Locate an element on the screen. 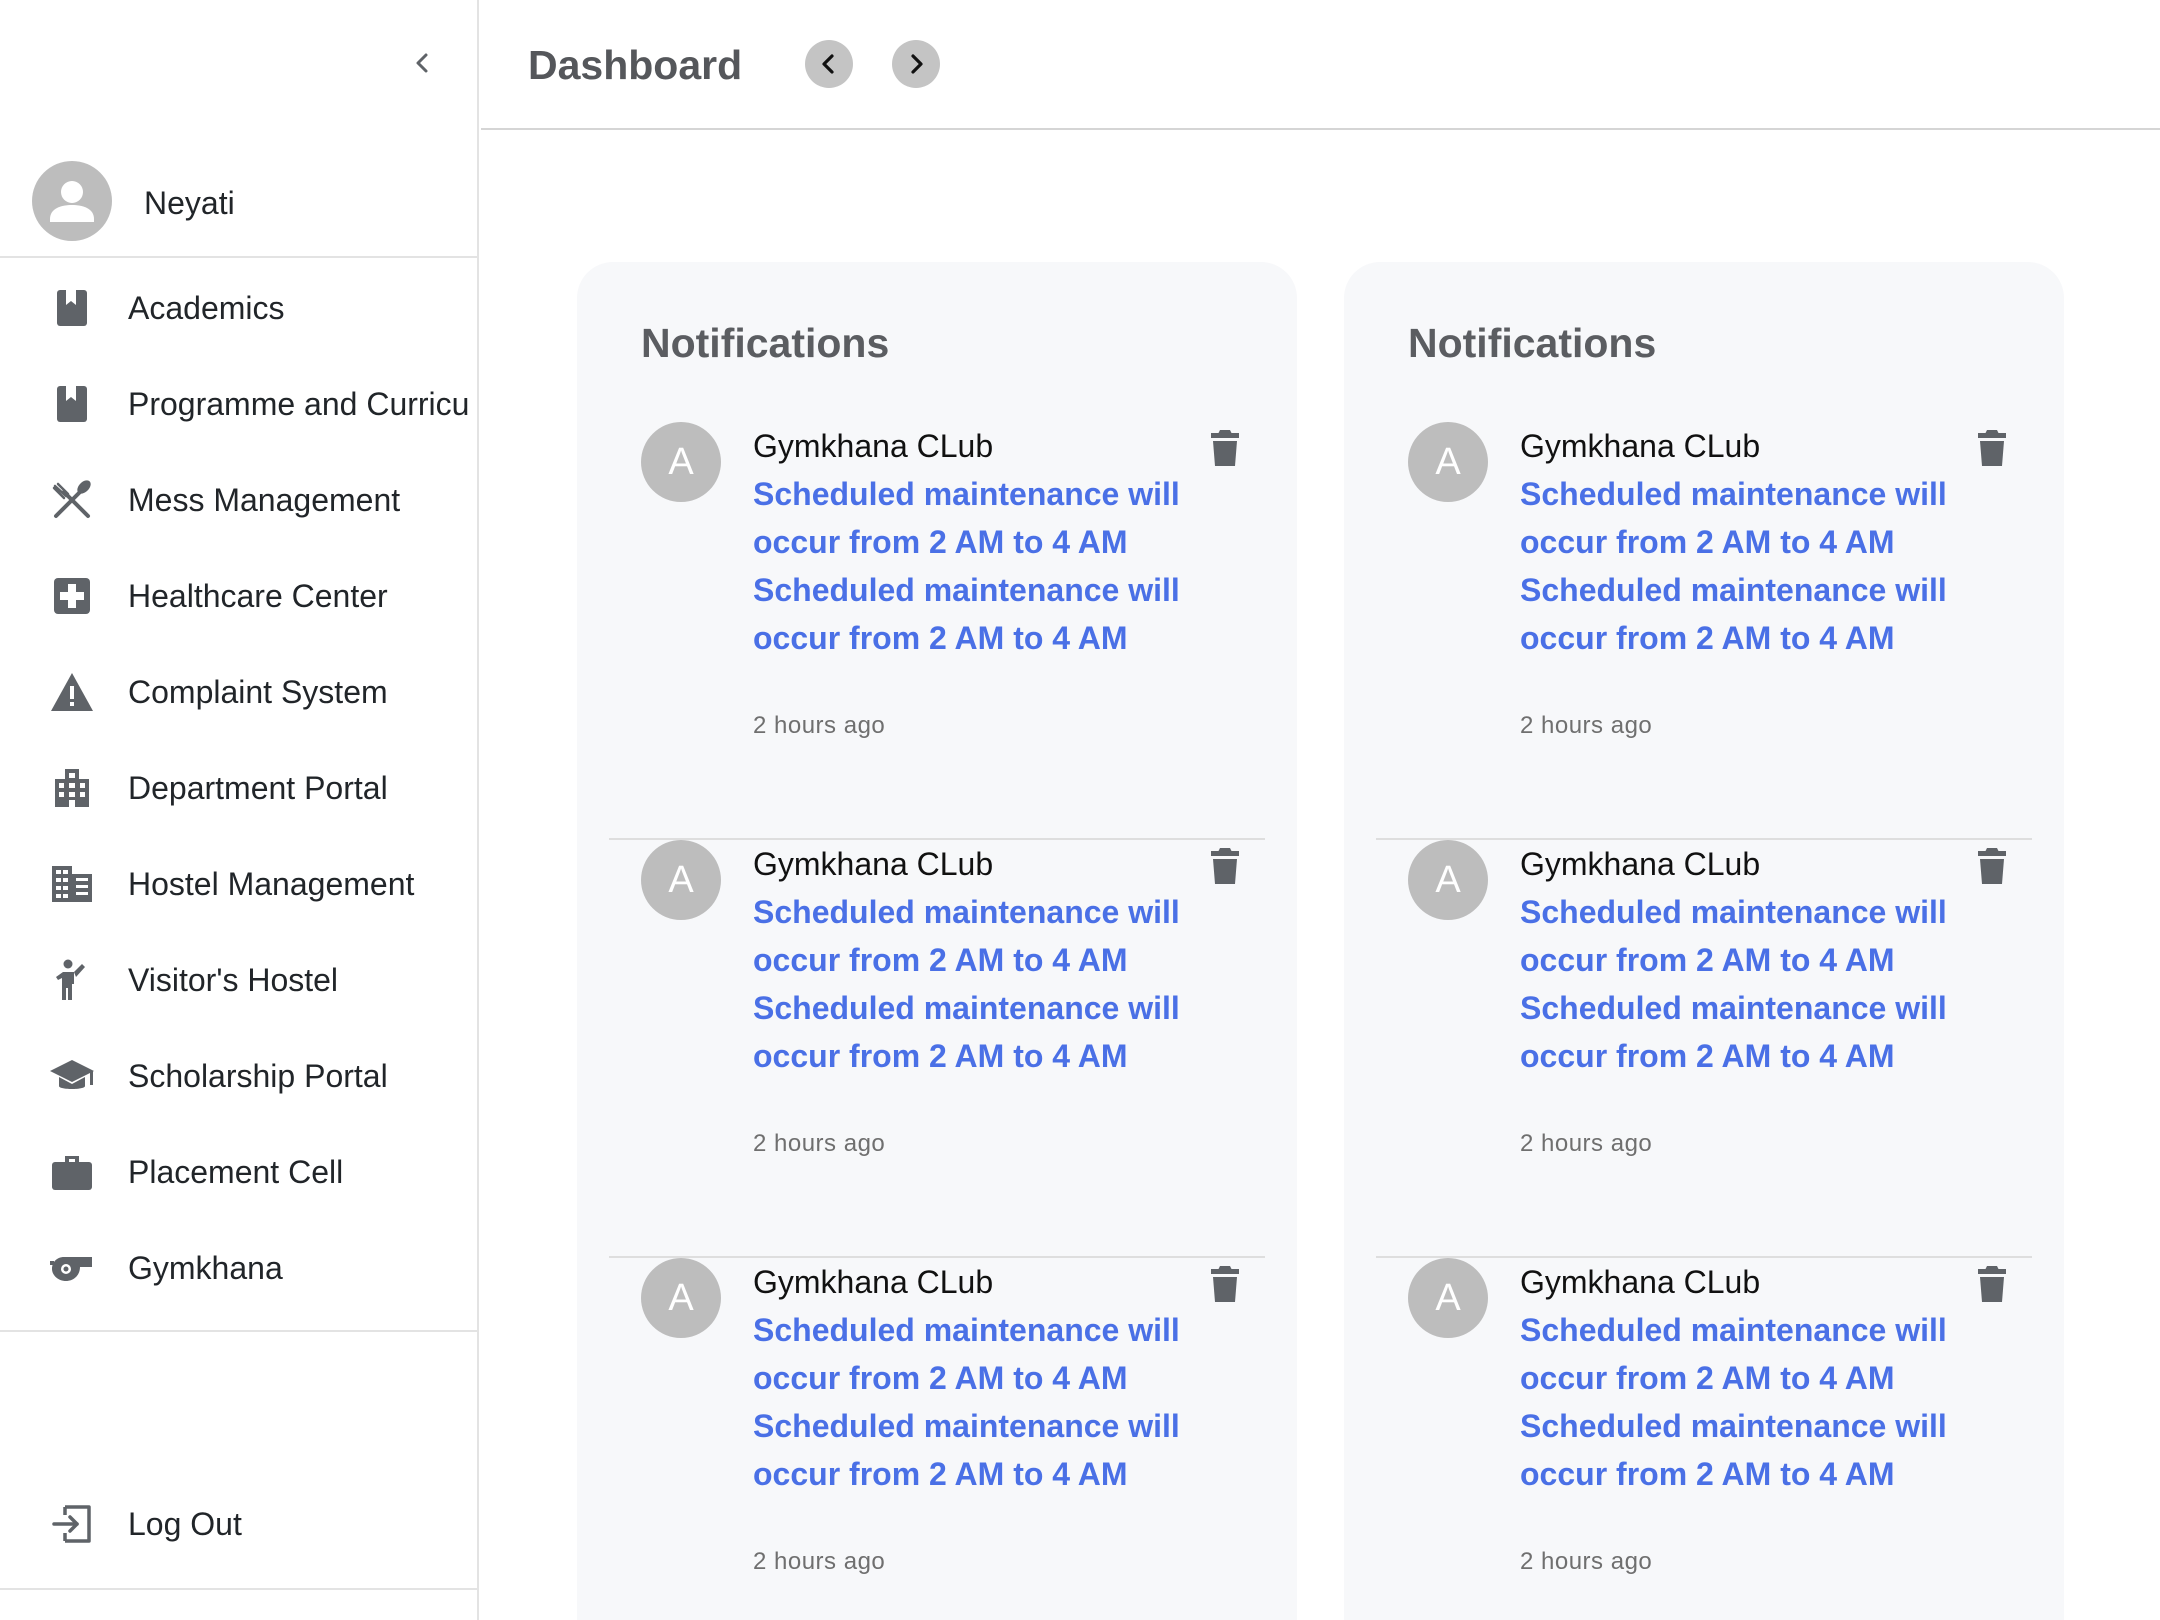  sidebar-item-label: Academics is located at coordinates (206, 308).